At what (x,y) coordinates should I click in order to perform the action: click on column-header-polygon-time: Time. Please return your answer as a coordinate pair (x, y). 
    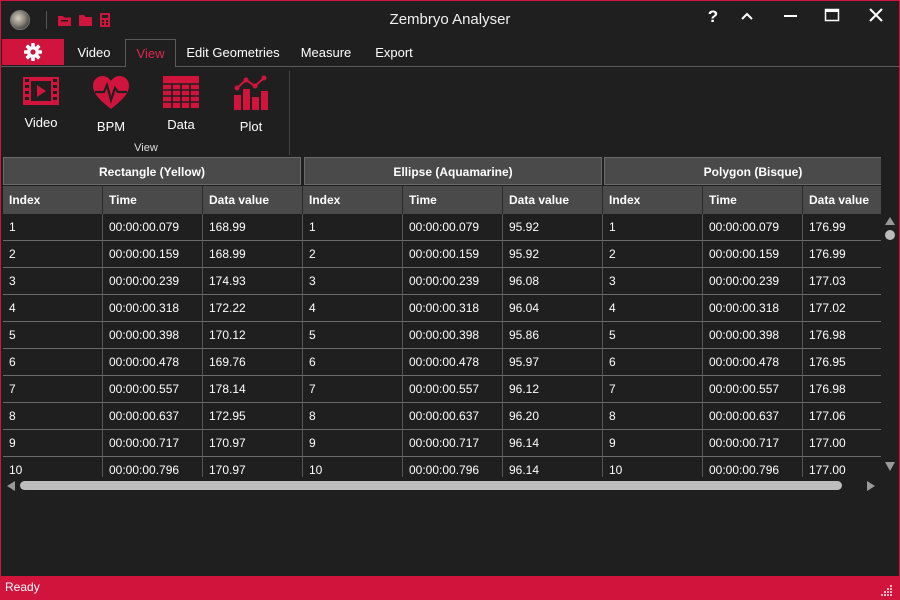
    Looking at the image, I should click on (753, 200).